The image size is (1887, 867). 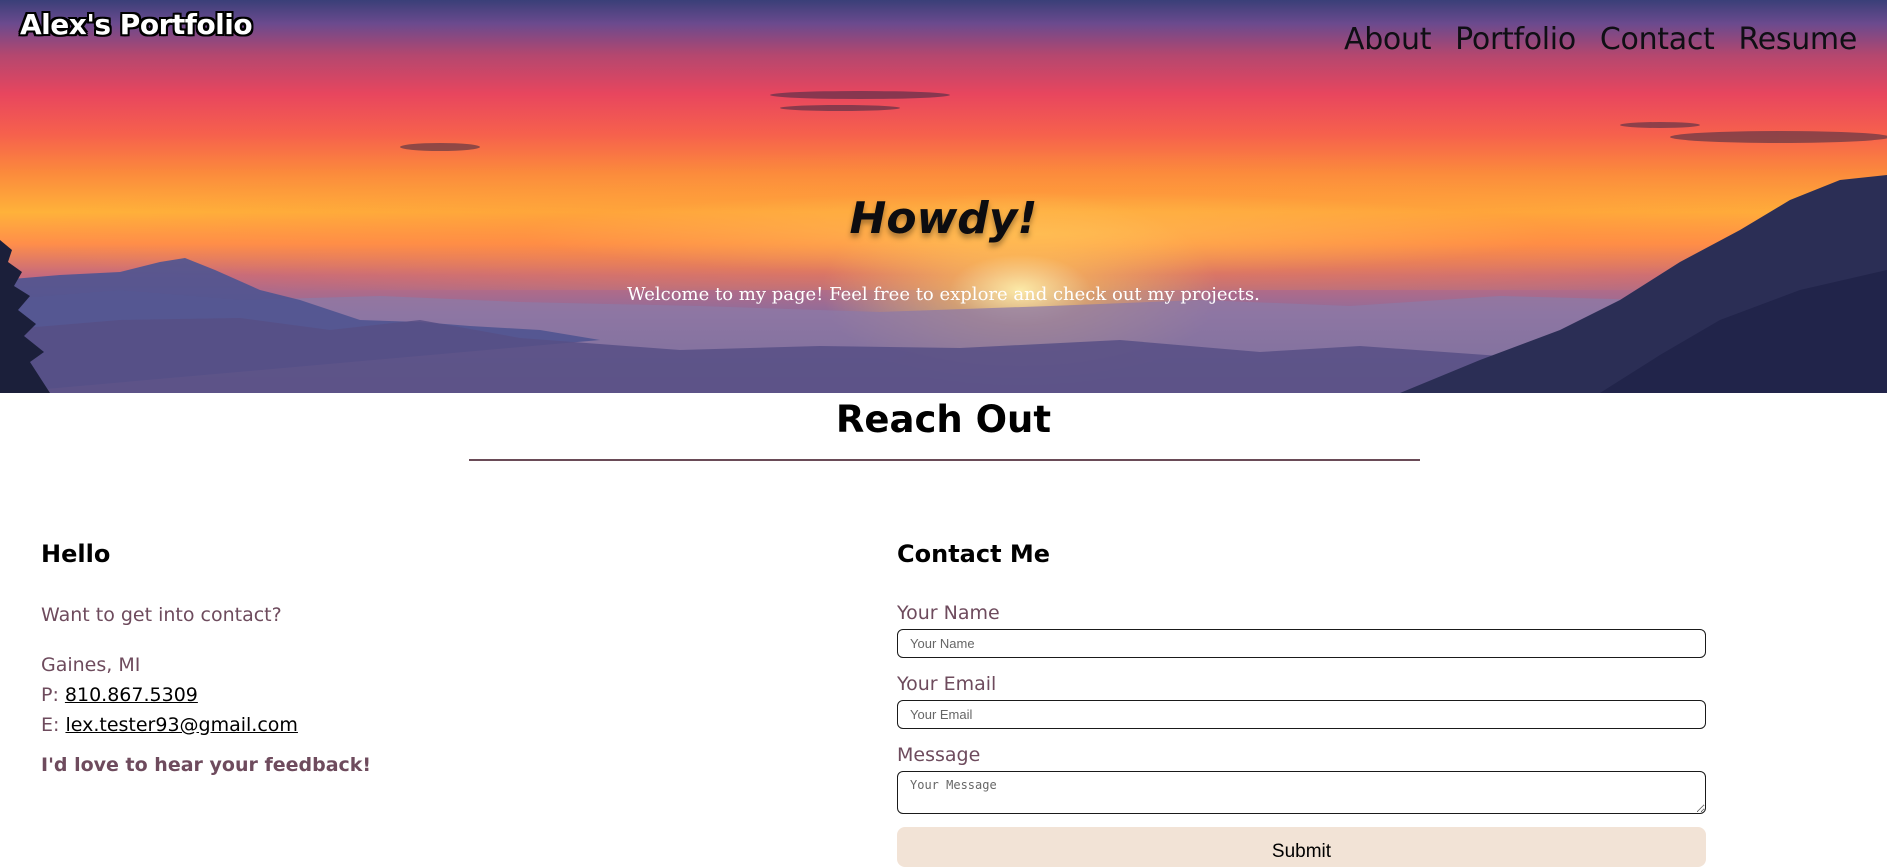 What do you see at coordinates (181, 725) in the screenshot?
I see `email-link: lex.tester93@gmail.com` at bounding box center [181, 725].